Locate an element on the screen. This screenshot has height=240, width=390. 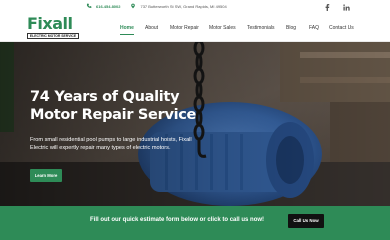
learn-more-button: Learn More is located at coordinates (46, 175).